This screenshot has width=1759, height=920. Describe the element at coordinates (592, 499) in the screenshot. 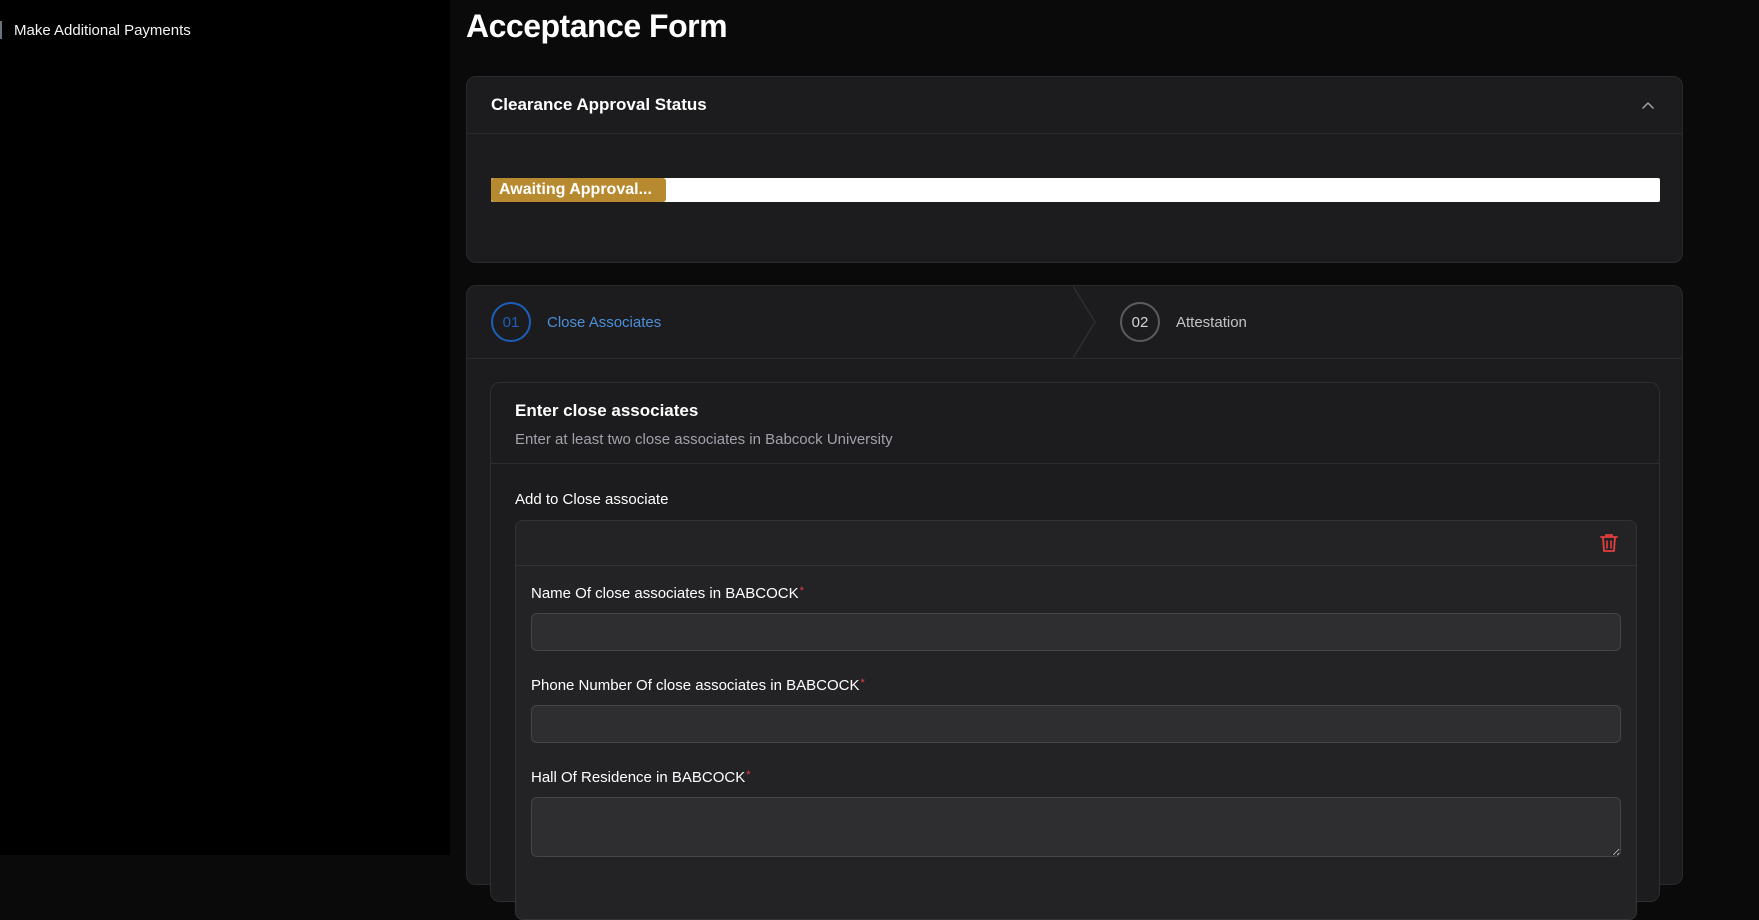

I see `add-close-associate-label: Add to Close associate` at that location.